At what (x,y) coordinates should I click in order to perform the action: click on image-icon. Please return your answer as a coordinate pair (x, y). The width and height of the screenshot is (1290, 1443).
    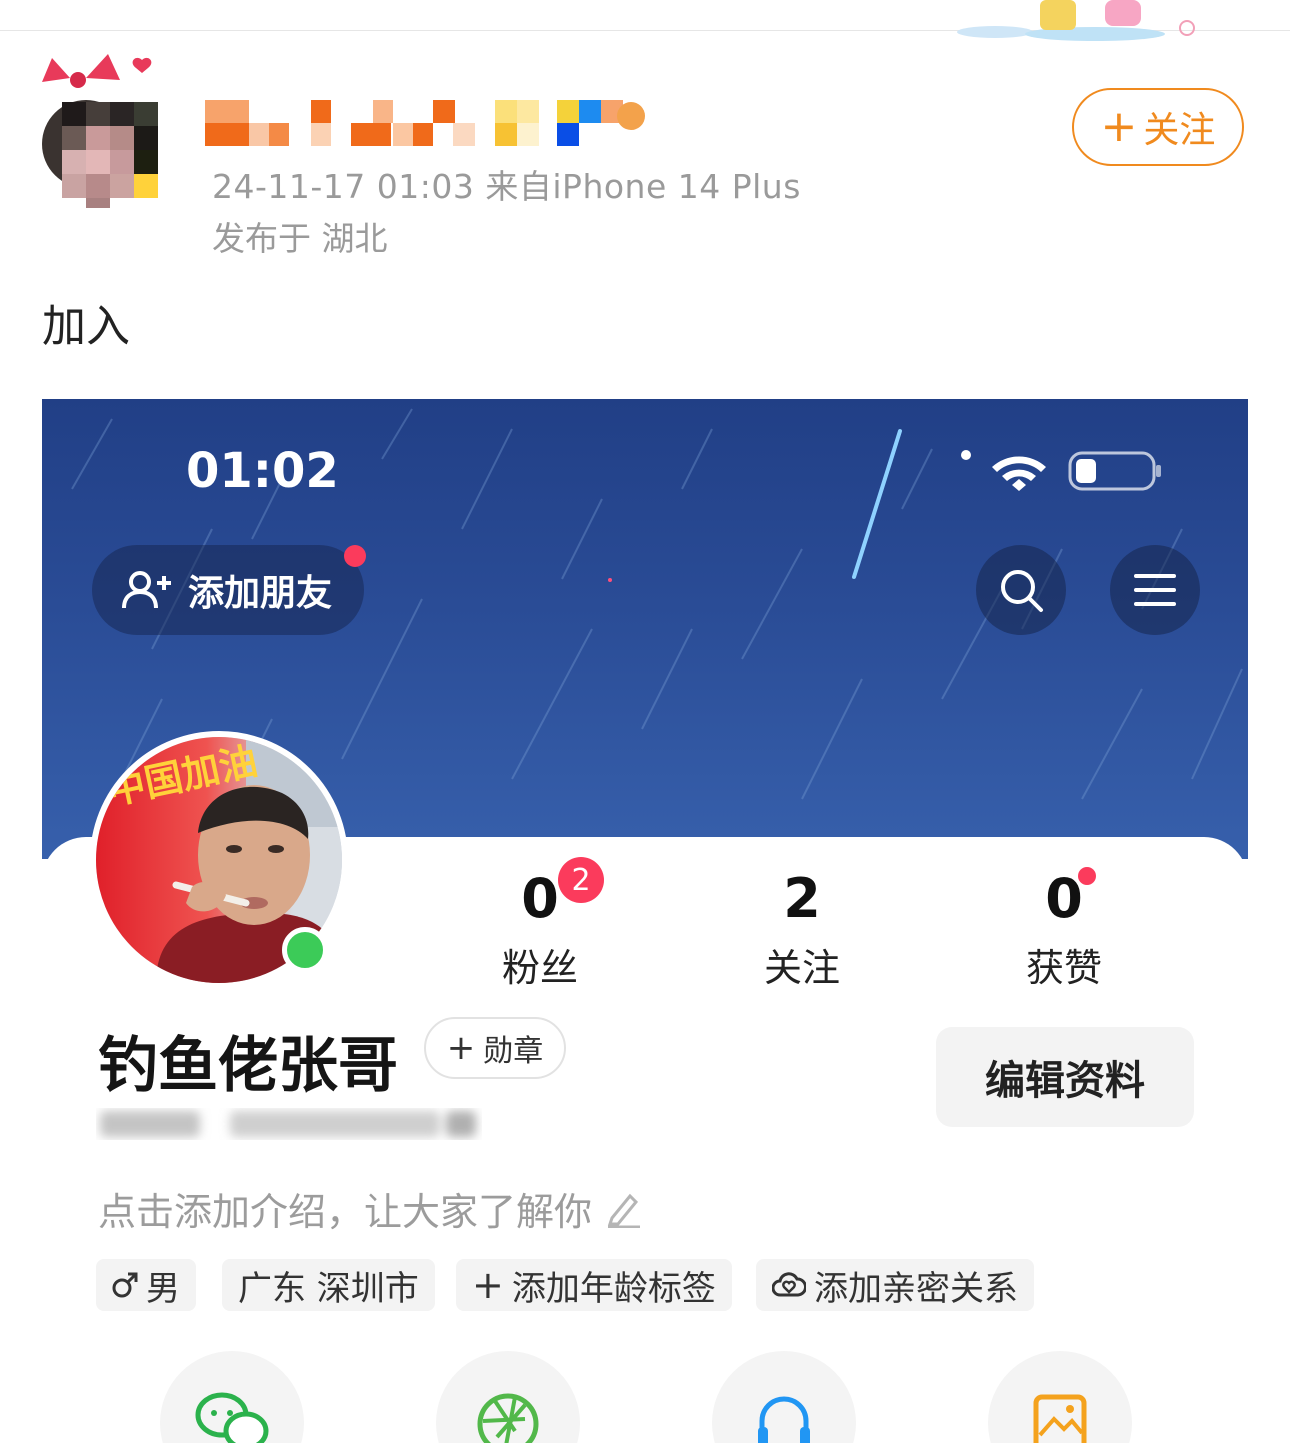
    Looking at the image, I should click on (1060, 1418).